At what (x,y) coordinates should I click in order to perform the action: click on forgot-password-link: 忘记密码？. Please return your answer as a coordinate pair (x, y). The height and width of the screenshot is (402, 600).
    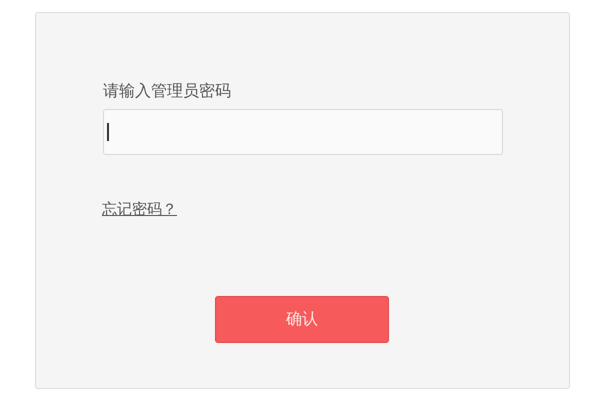
    Looking at the image, I should click on (139, 210).